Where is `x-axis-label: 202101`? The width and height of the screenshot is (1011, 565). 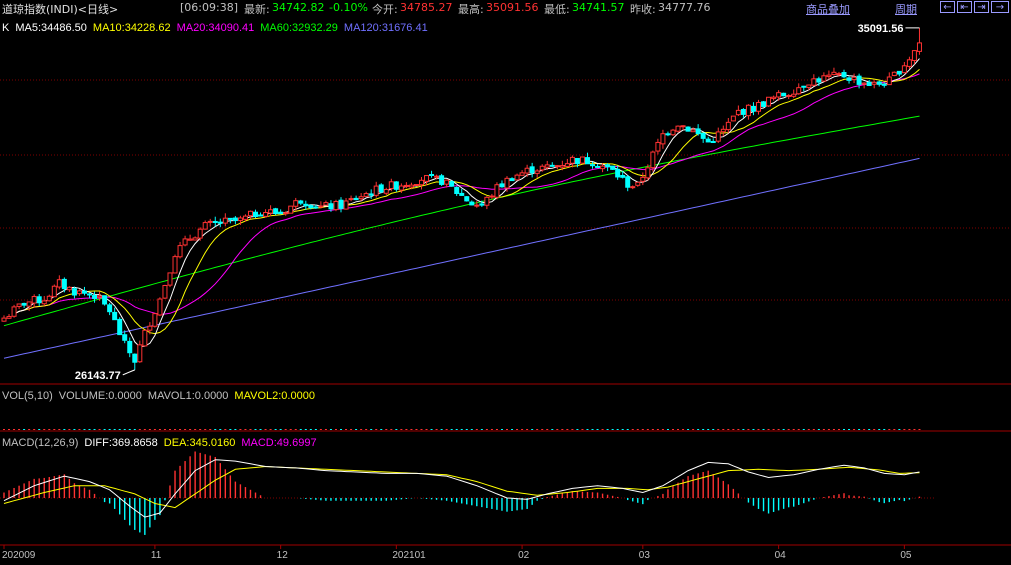
x-axis-label: 202101 is located at coordinates (409, 555).